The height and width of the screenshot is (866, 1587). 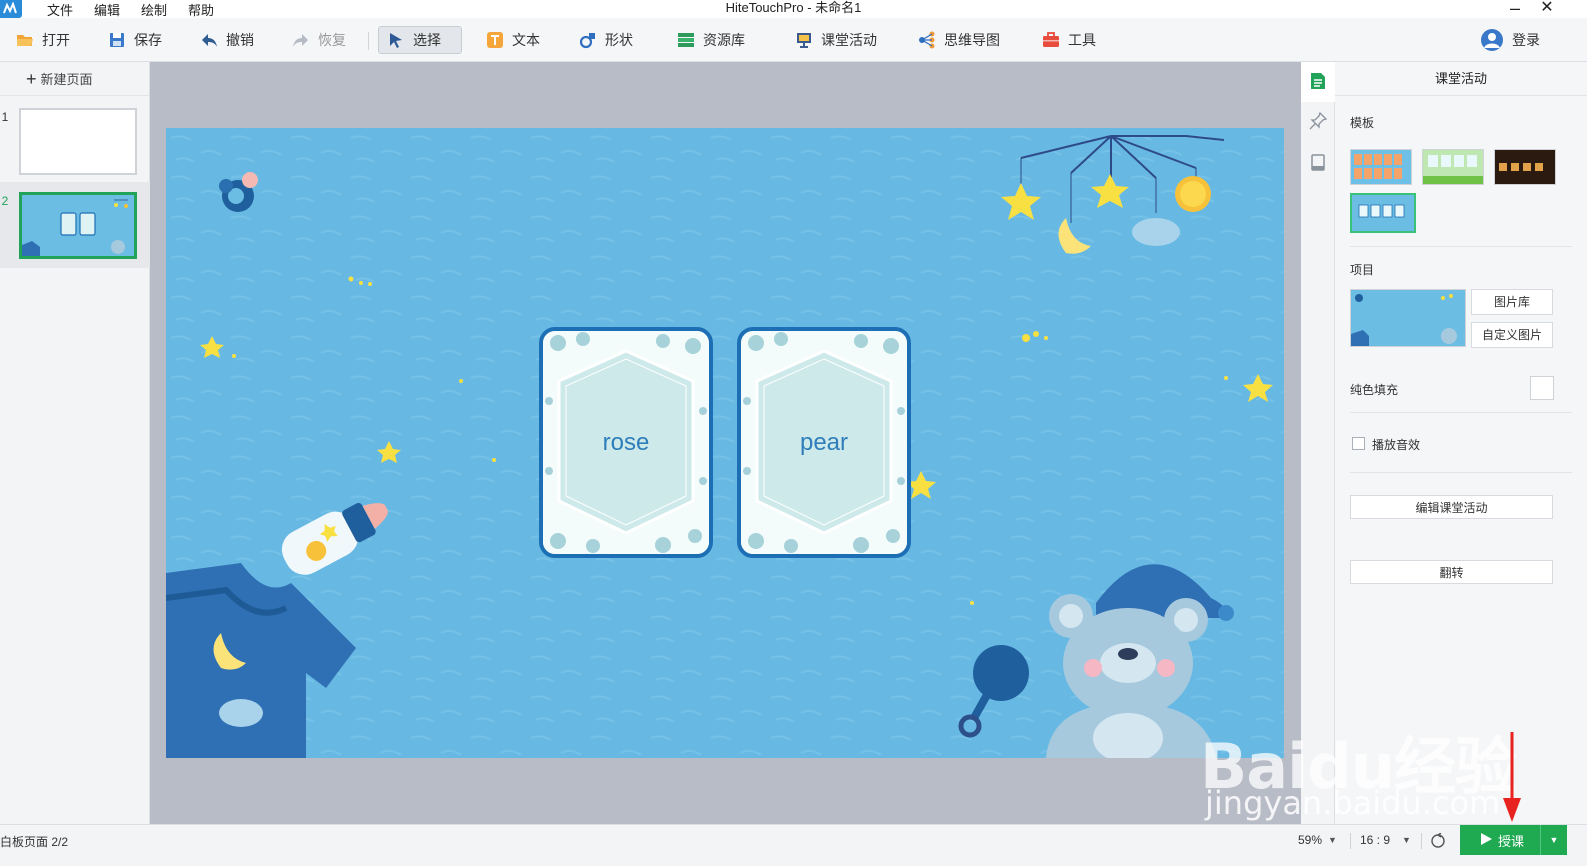 What do you see at coordinates (1451, 572) in the screenshot?
I see `flip-button: 翻转` at bounding box center [1451, 572].